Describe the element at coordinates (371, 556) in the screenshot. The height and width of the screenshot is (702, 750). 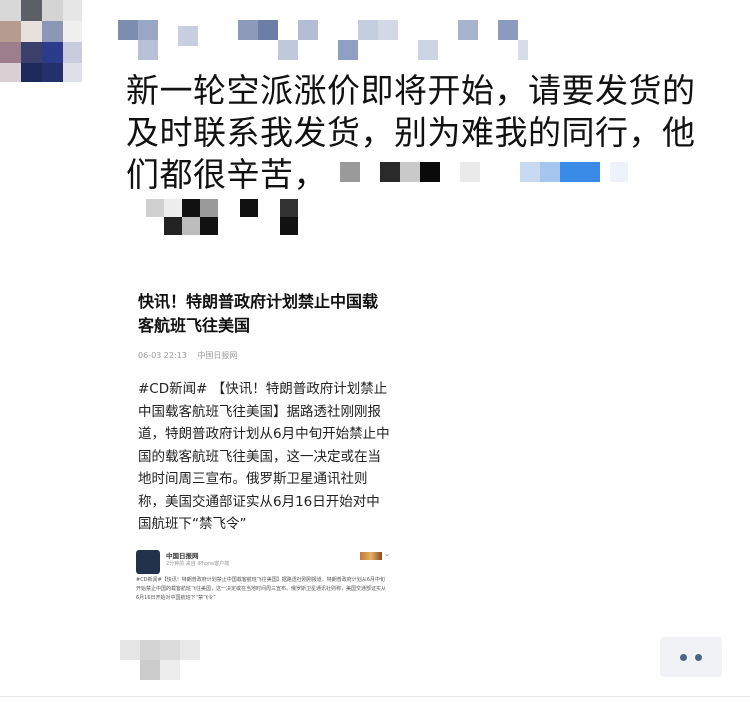
I see `embed-thumbnail` at that location.